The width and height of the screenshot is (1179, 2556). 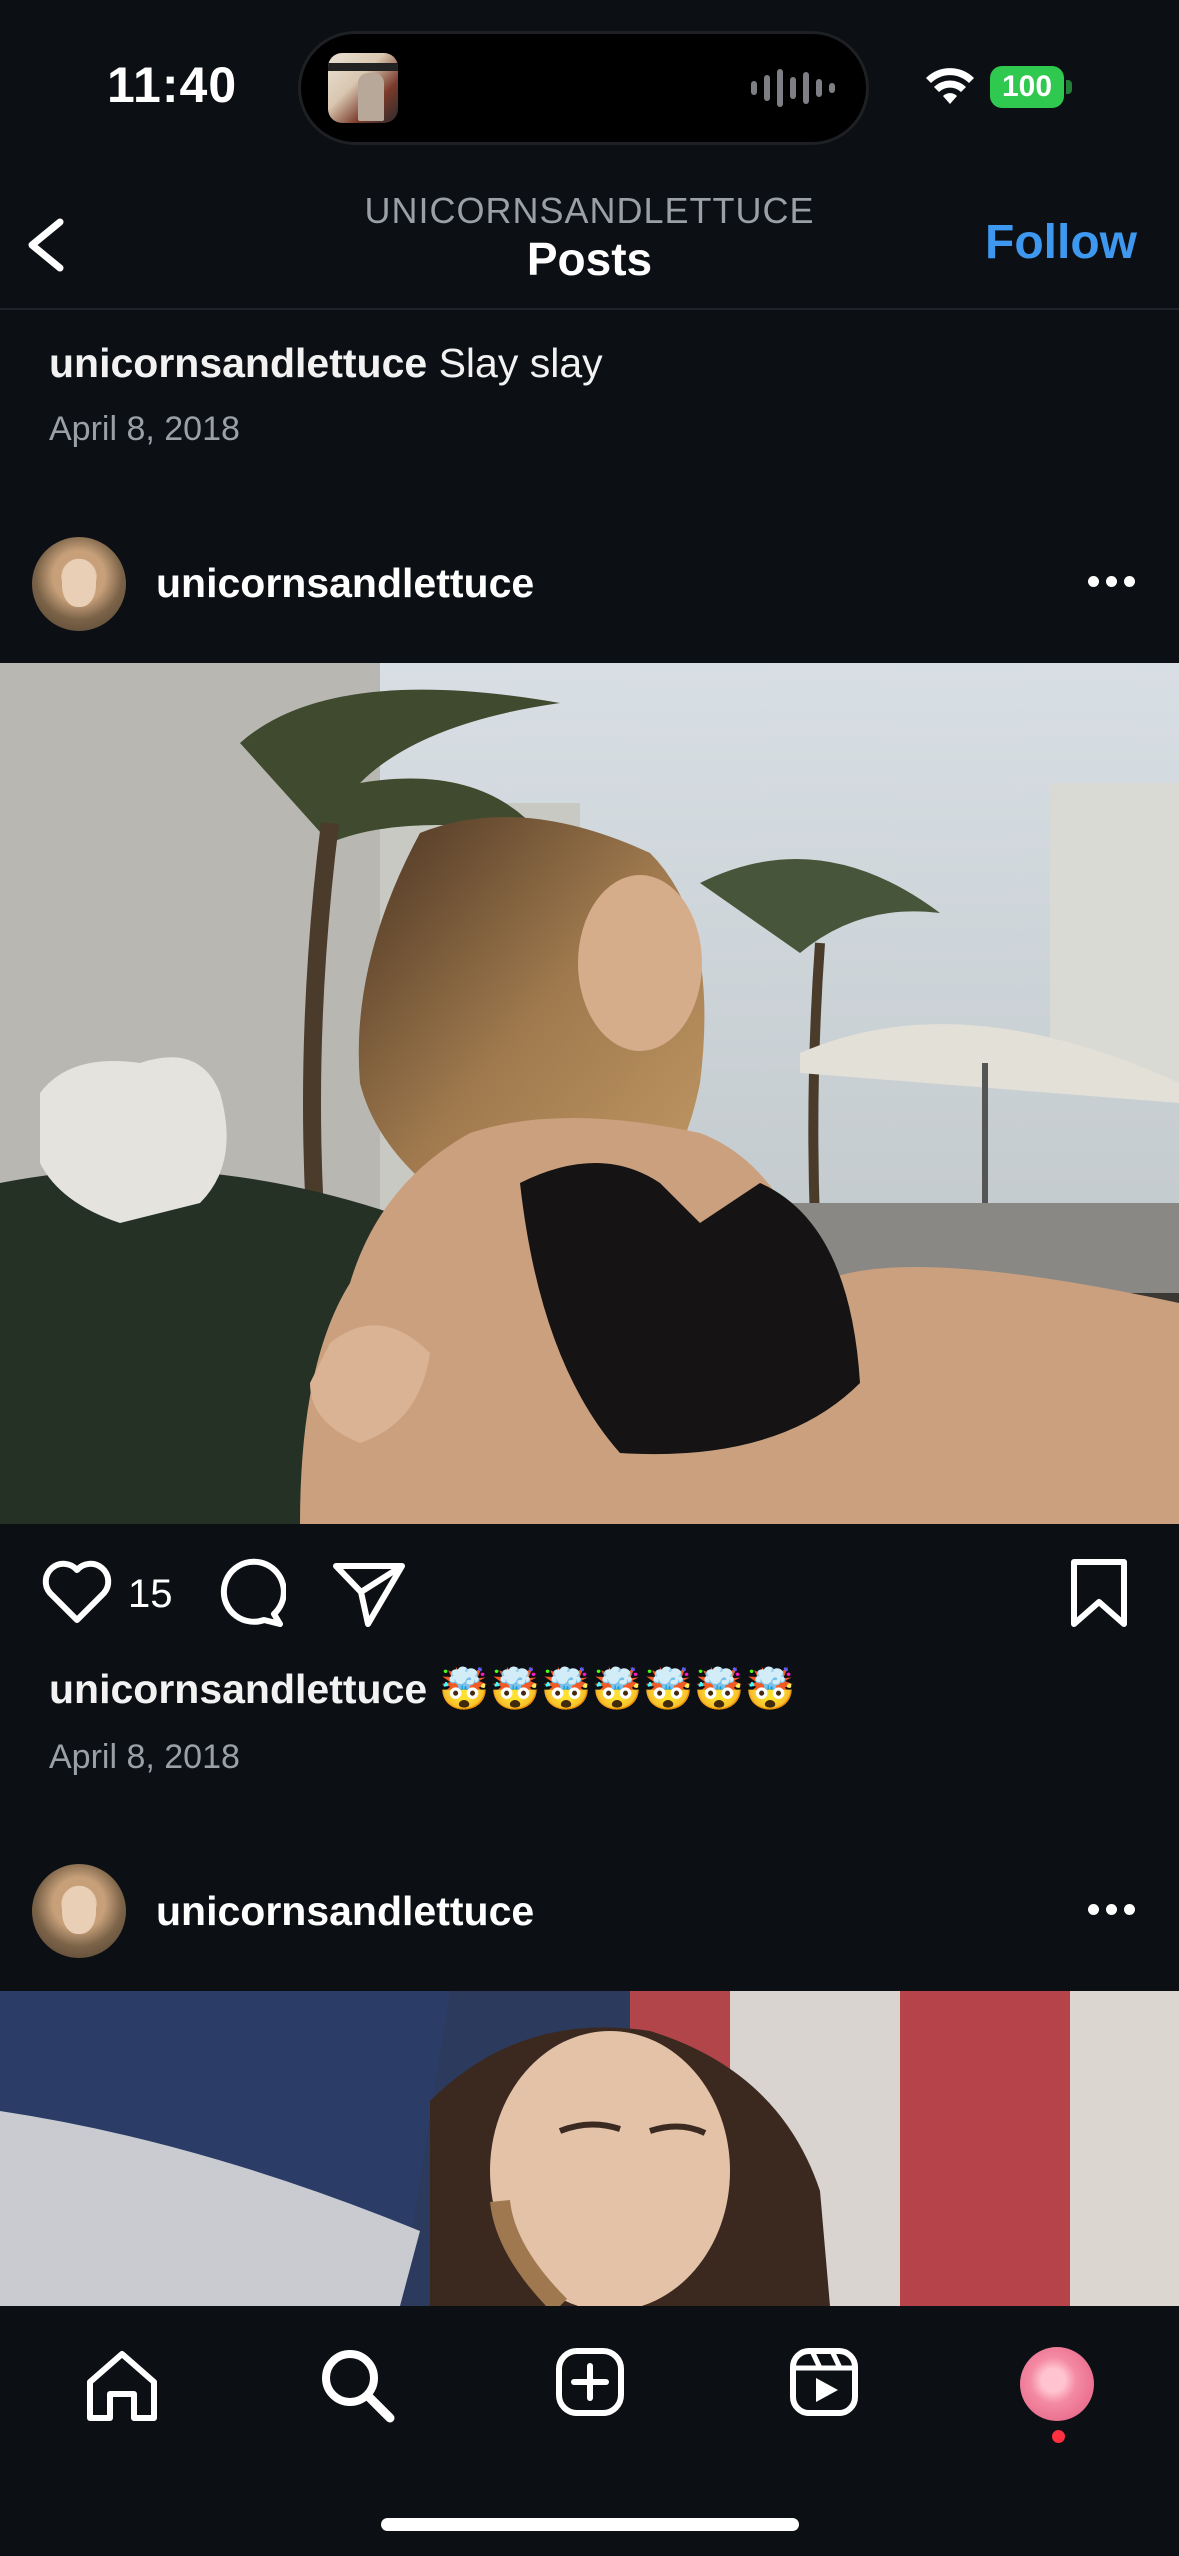 What do you see at coordinates (617, 1689) in the screenshot?
I see `caption-text: 🤯🤯🤯🤯🤯🤯🤯` at bounding box center [617, 1689].